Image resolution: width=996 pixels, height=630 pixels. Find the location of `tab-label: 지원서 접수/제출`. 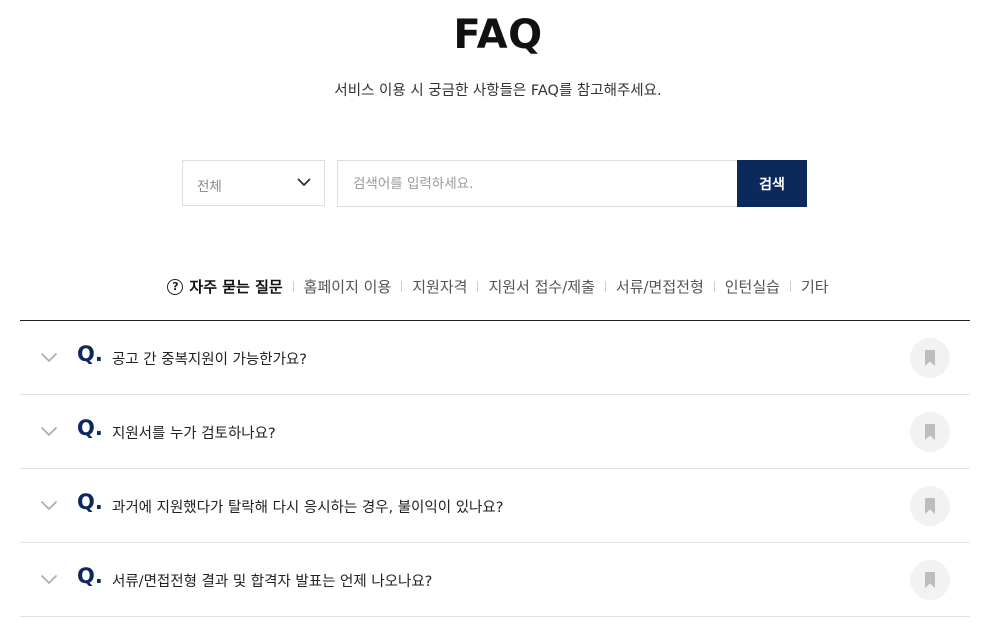

tab-label: 지원서 접수/제출 is located at coordinates (541, 287).